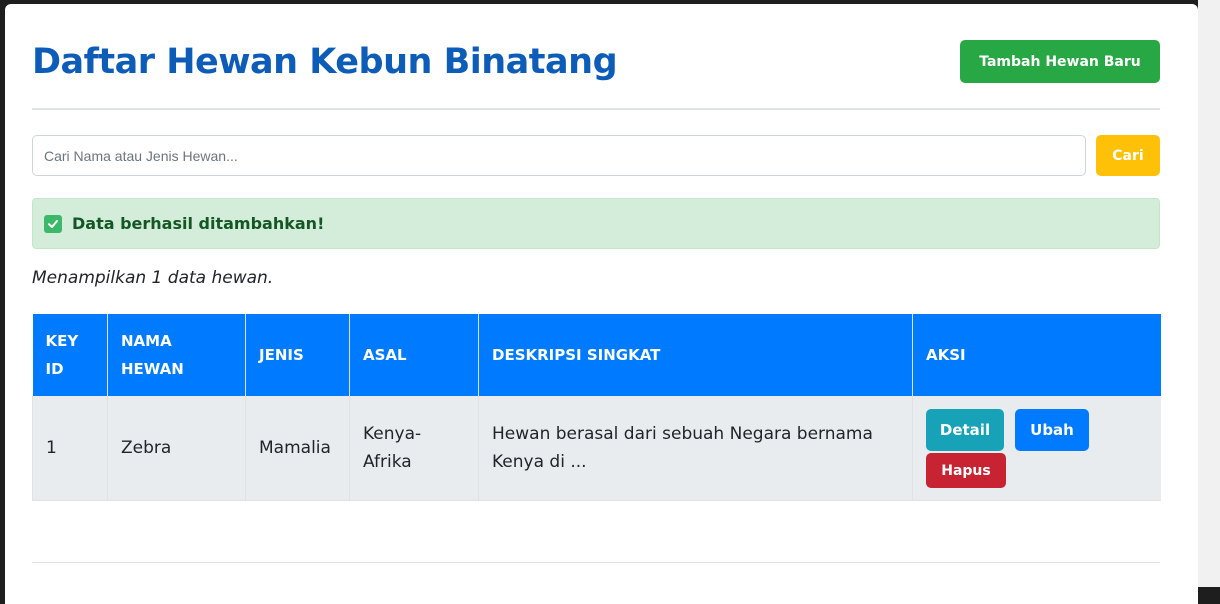 The height and width of the screenshot is (604, 1220). I want to click on column-header-deskripsi: DESKRIPSI SINGKAT, so click(695, 355).